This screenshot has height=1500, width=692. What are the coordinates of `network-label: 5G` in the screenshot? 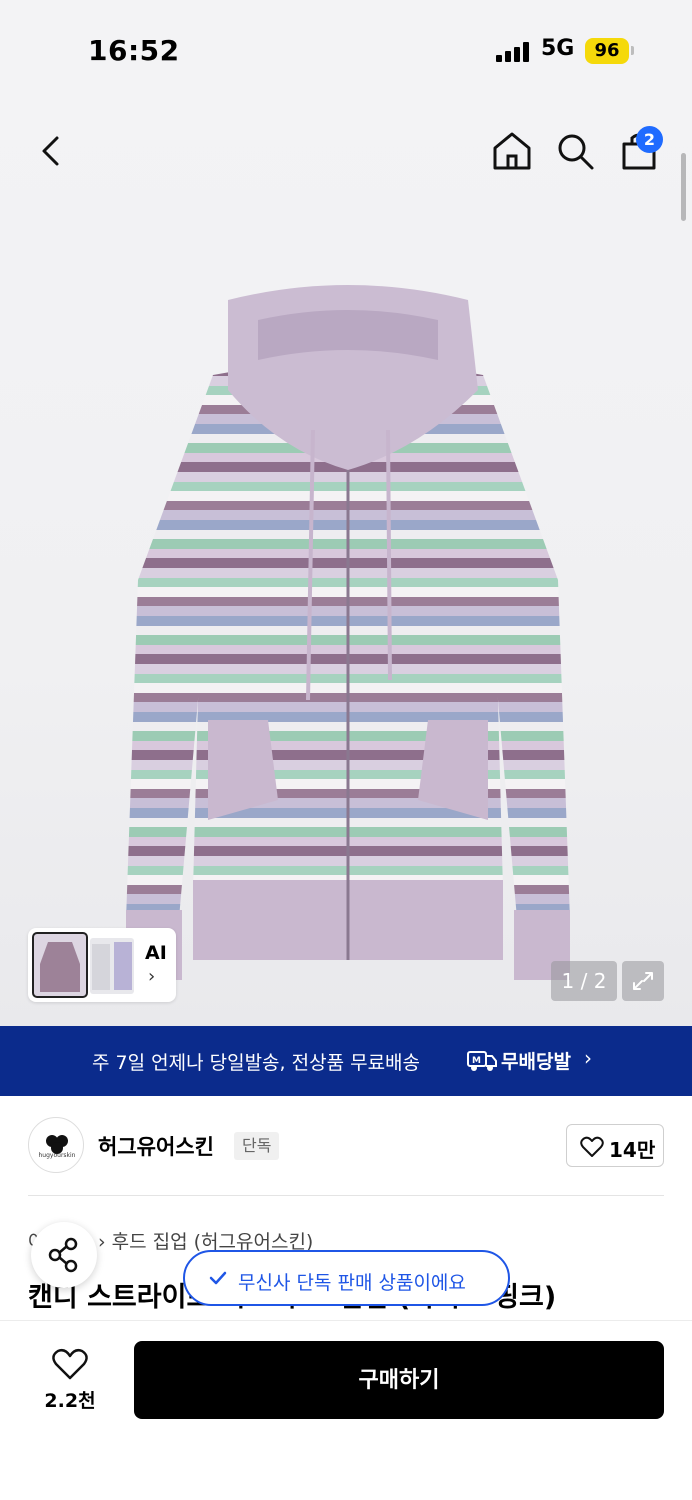 It's located at (558, 48).